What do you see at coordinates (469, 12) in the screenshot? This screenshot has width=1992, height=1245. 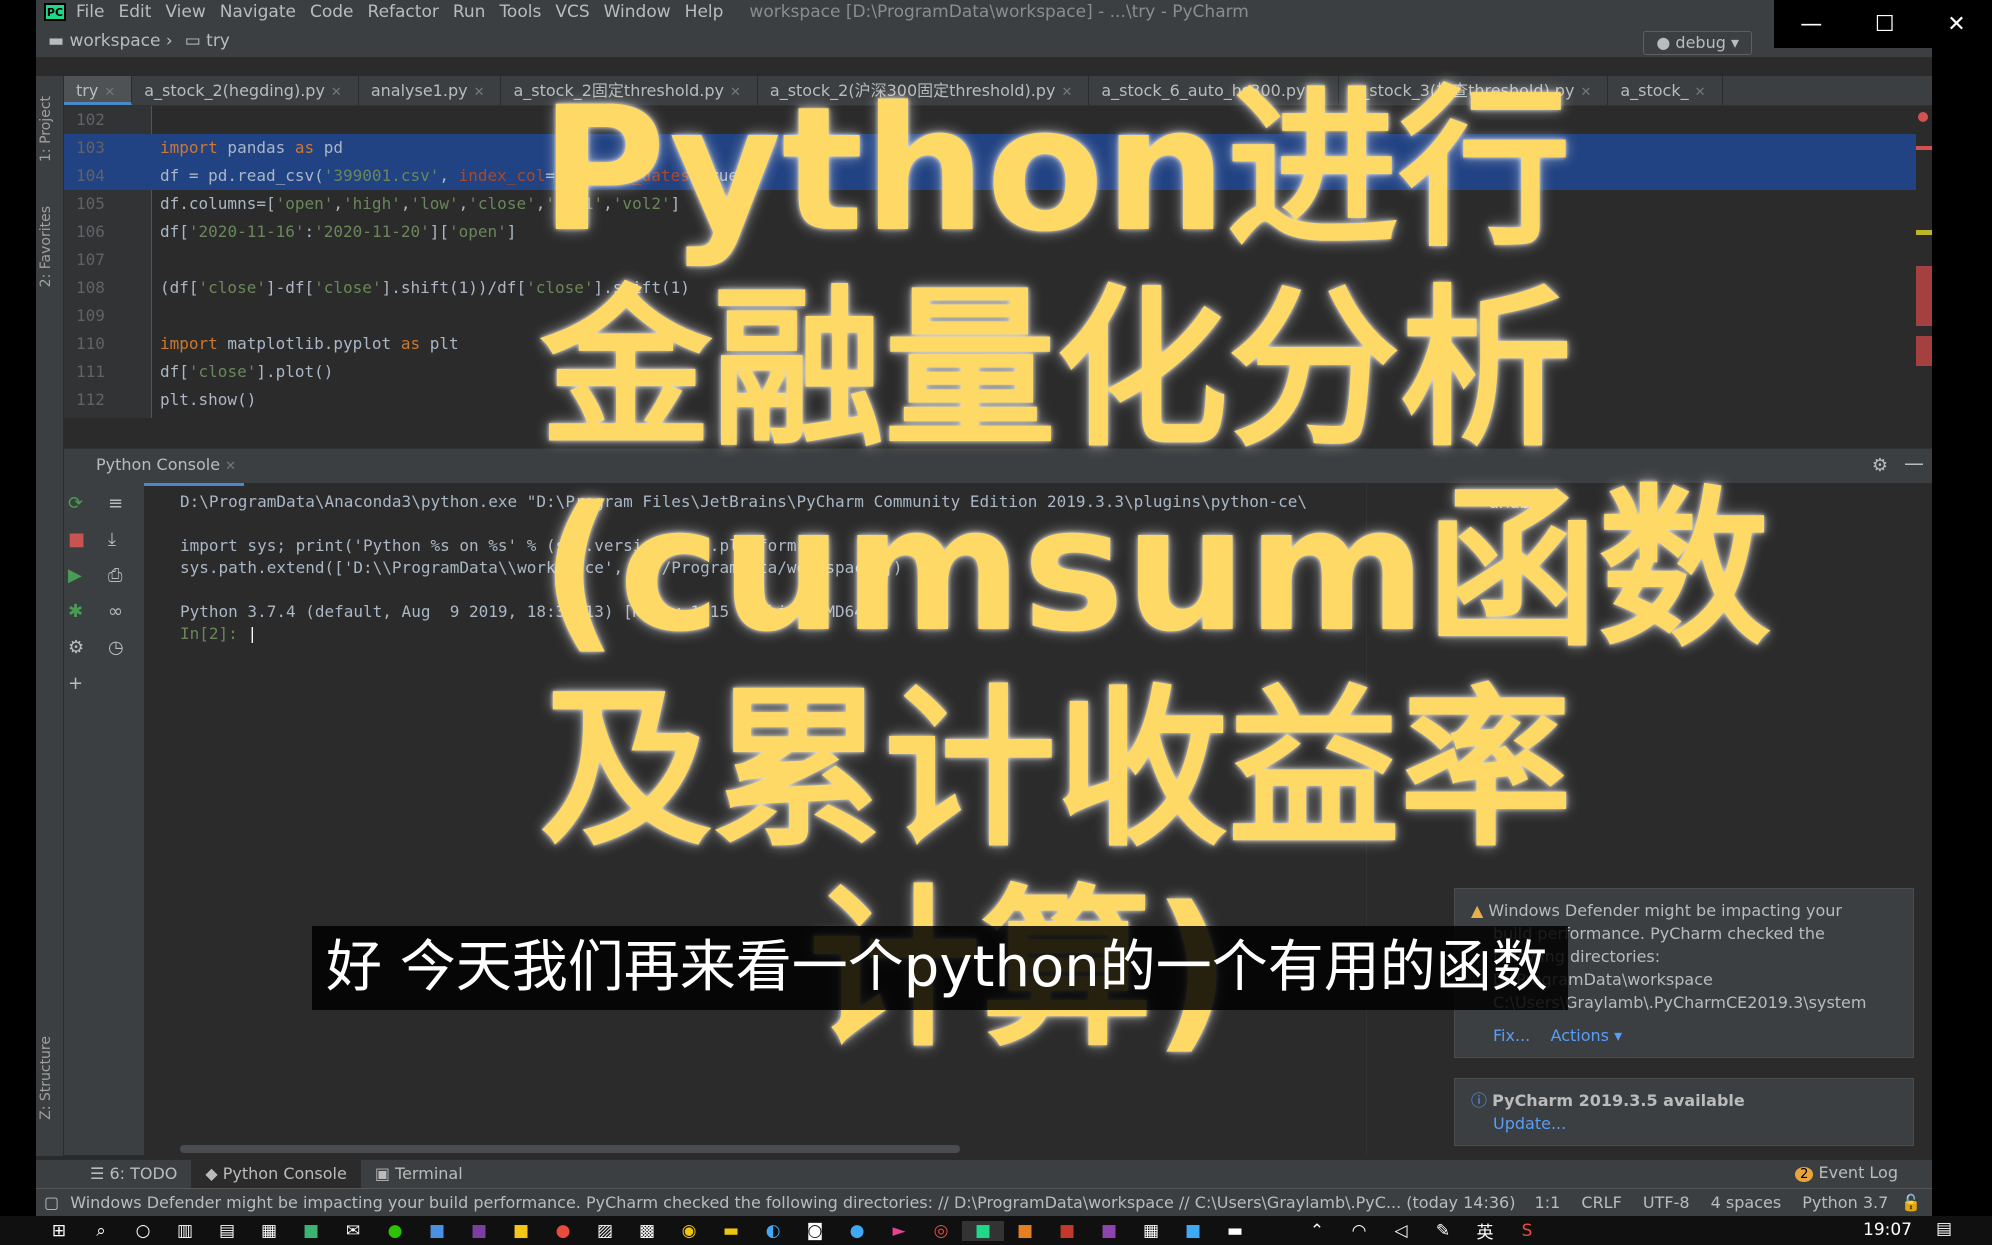 I see `menu-run: Run` at bounding box center [469, 12].